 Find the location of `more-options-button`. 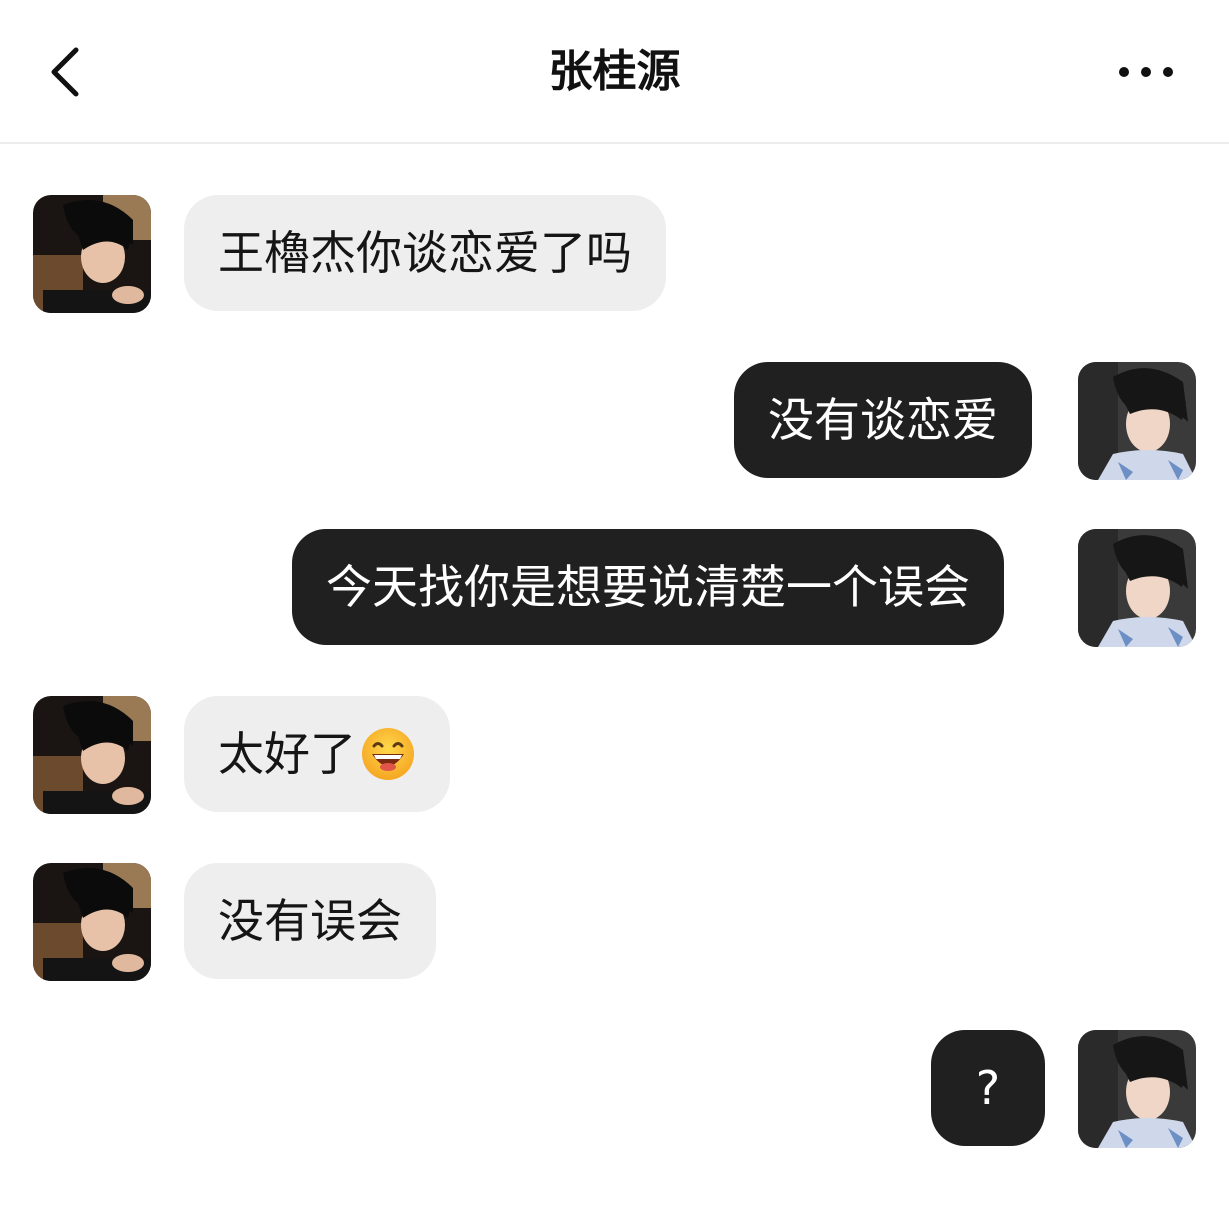

more-options-button is located at coordinates (1146, 72).